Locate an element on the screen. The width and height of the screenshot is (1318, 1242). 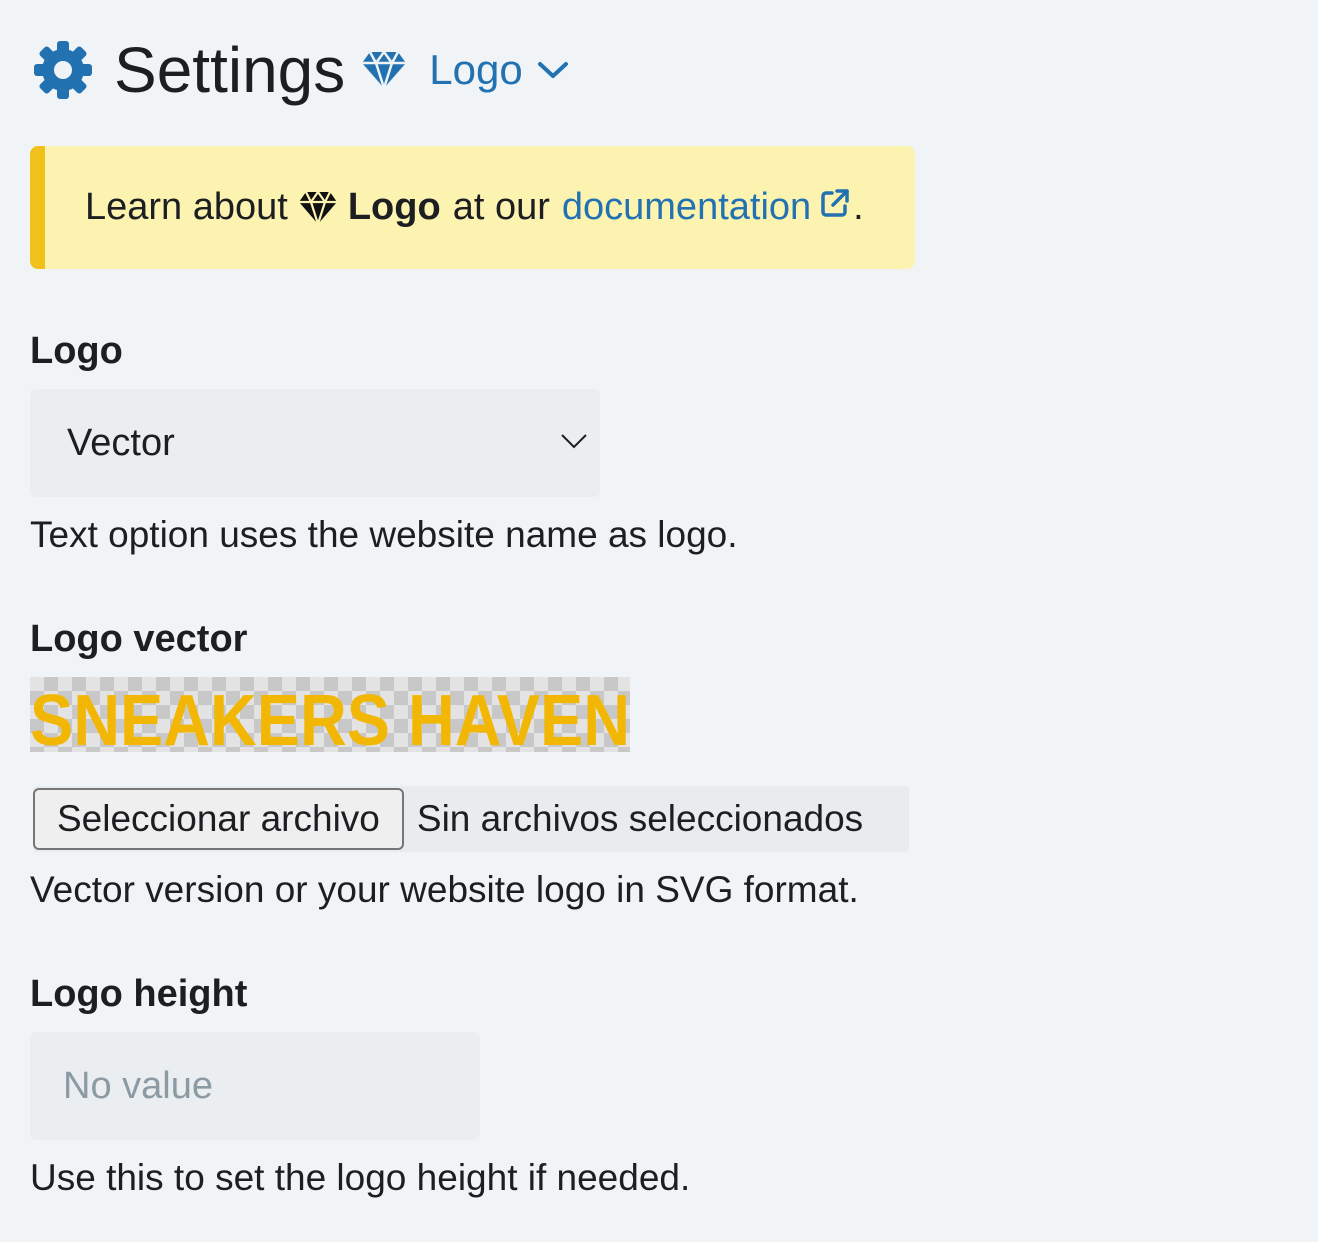
logo-label: Logo is located at coordinates (76, 351).